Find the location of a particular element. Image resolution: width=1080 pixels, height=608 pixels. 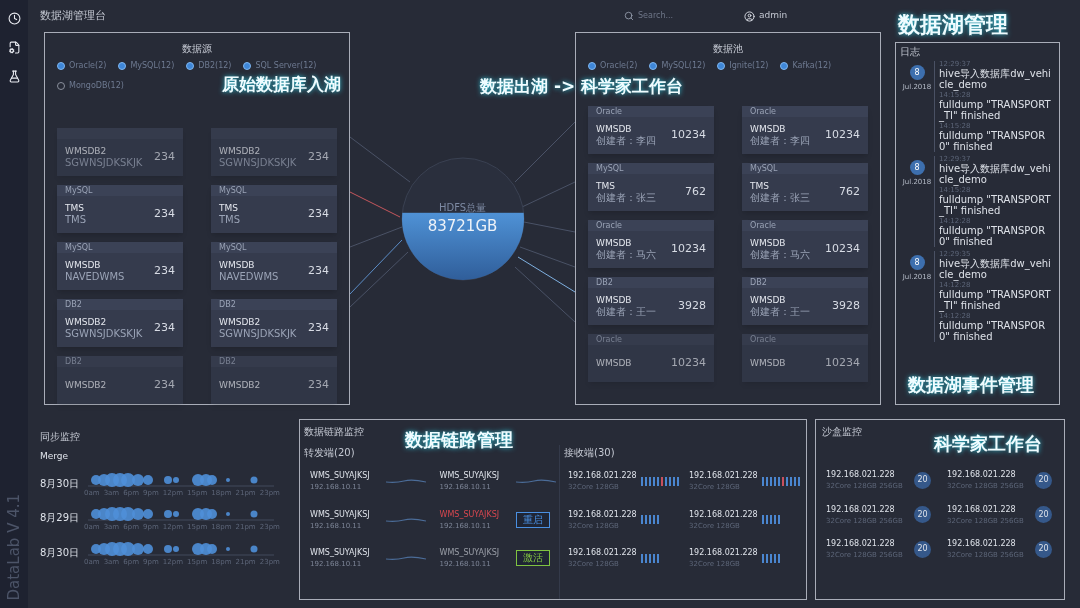

card-subtitle: TMS is located at coordinates (76, 220).